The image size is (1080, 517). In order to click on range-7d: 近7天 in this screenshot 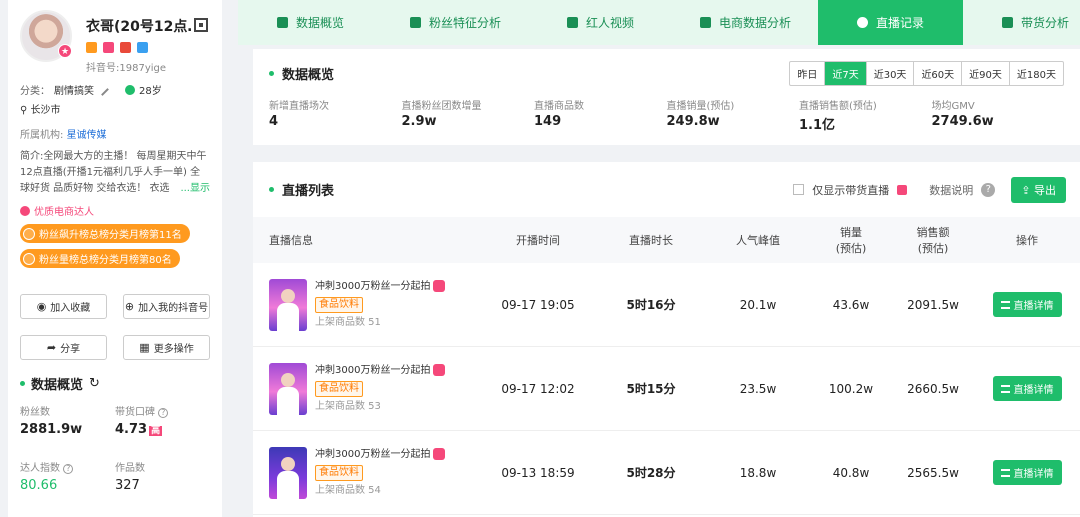, I will do `click(845, 73)`.